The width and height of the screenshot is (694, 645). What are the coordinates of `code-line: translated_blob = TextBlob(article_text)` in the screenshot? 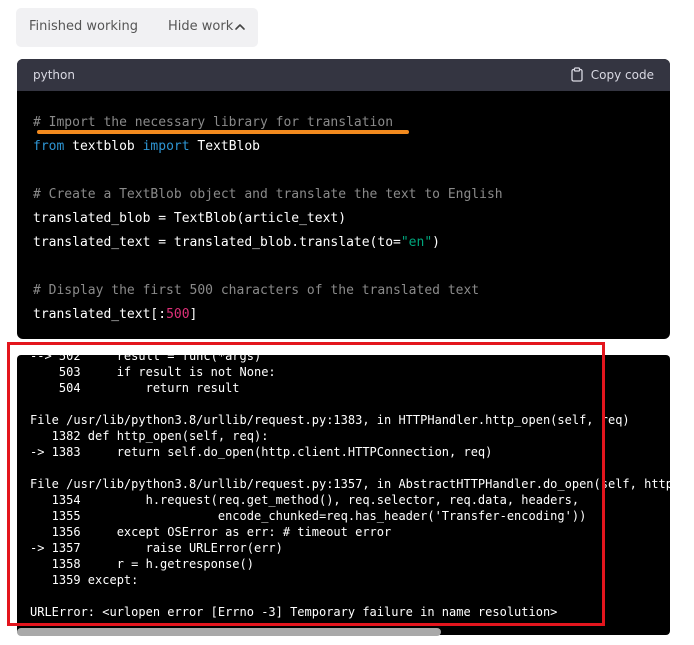 It's located at (343, 219).